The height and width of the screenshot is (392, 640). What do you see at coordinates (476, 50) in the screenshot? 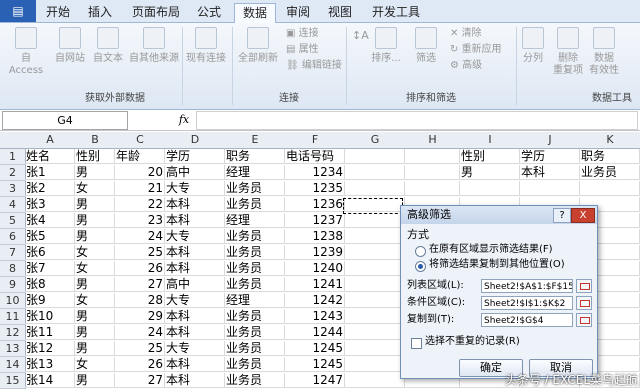
I see `reapply-button: ↻ 重新应用` at bounding box center [476, 50].